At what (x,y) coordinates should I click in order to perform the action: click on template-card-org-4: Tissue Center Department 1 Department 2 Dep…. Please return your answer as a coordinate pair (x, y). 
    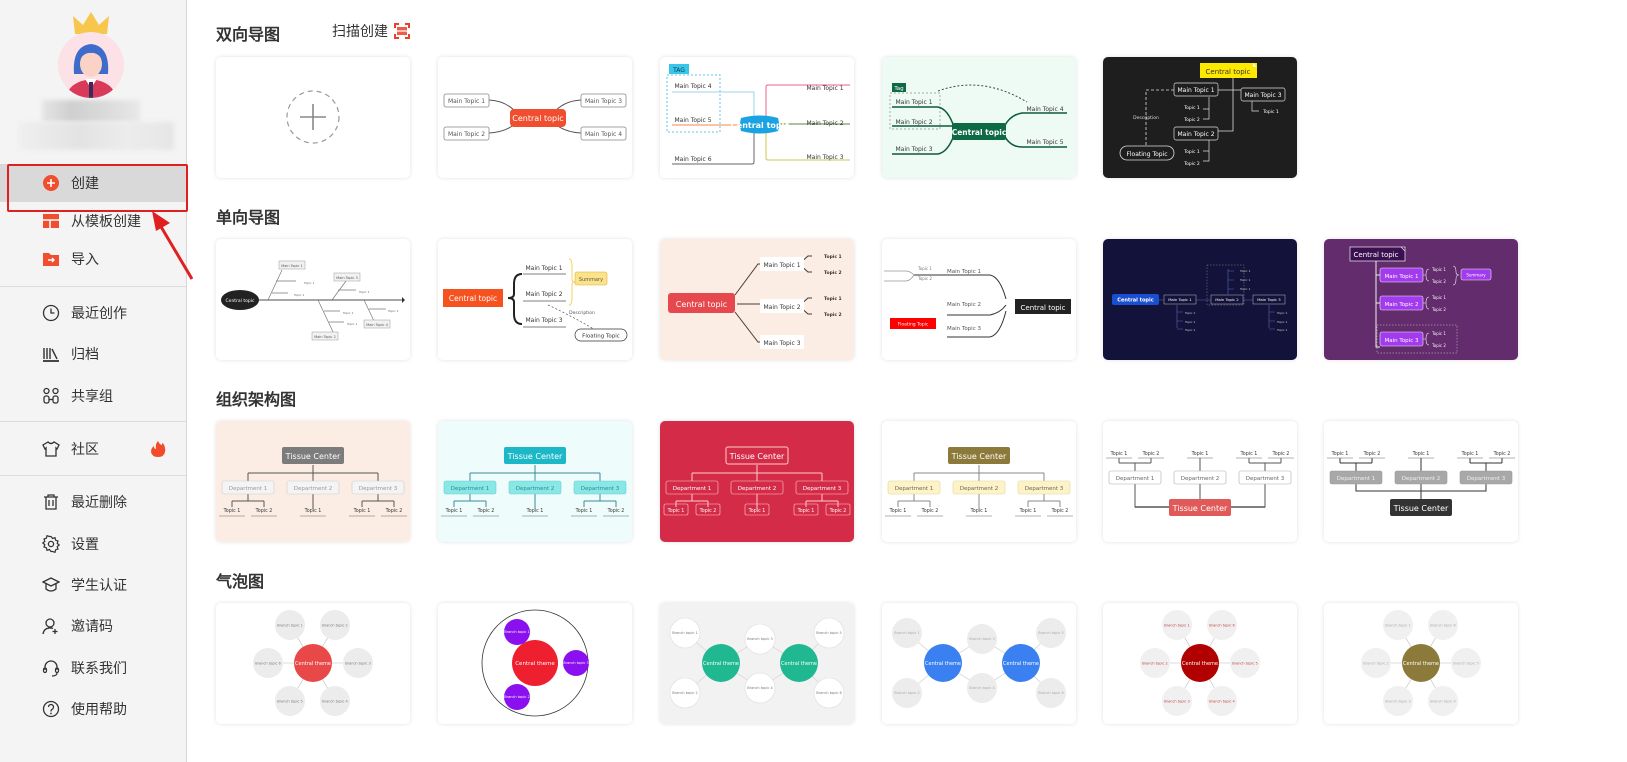
    Looking at the image, I should click on (979, 481).